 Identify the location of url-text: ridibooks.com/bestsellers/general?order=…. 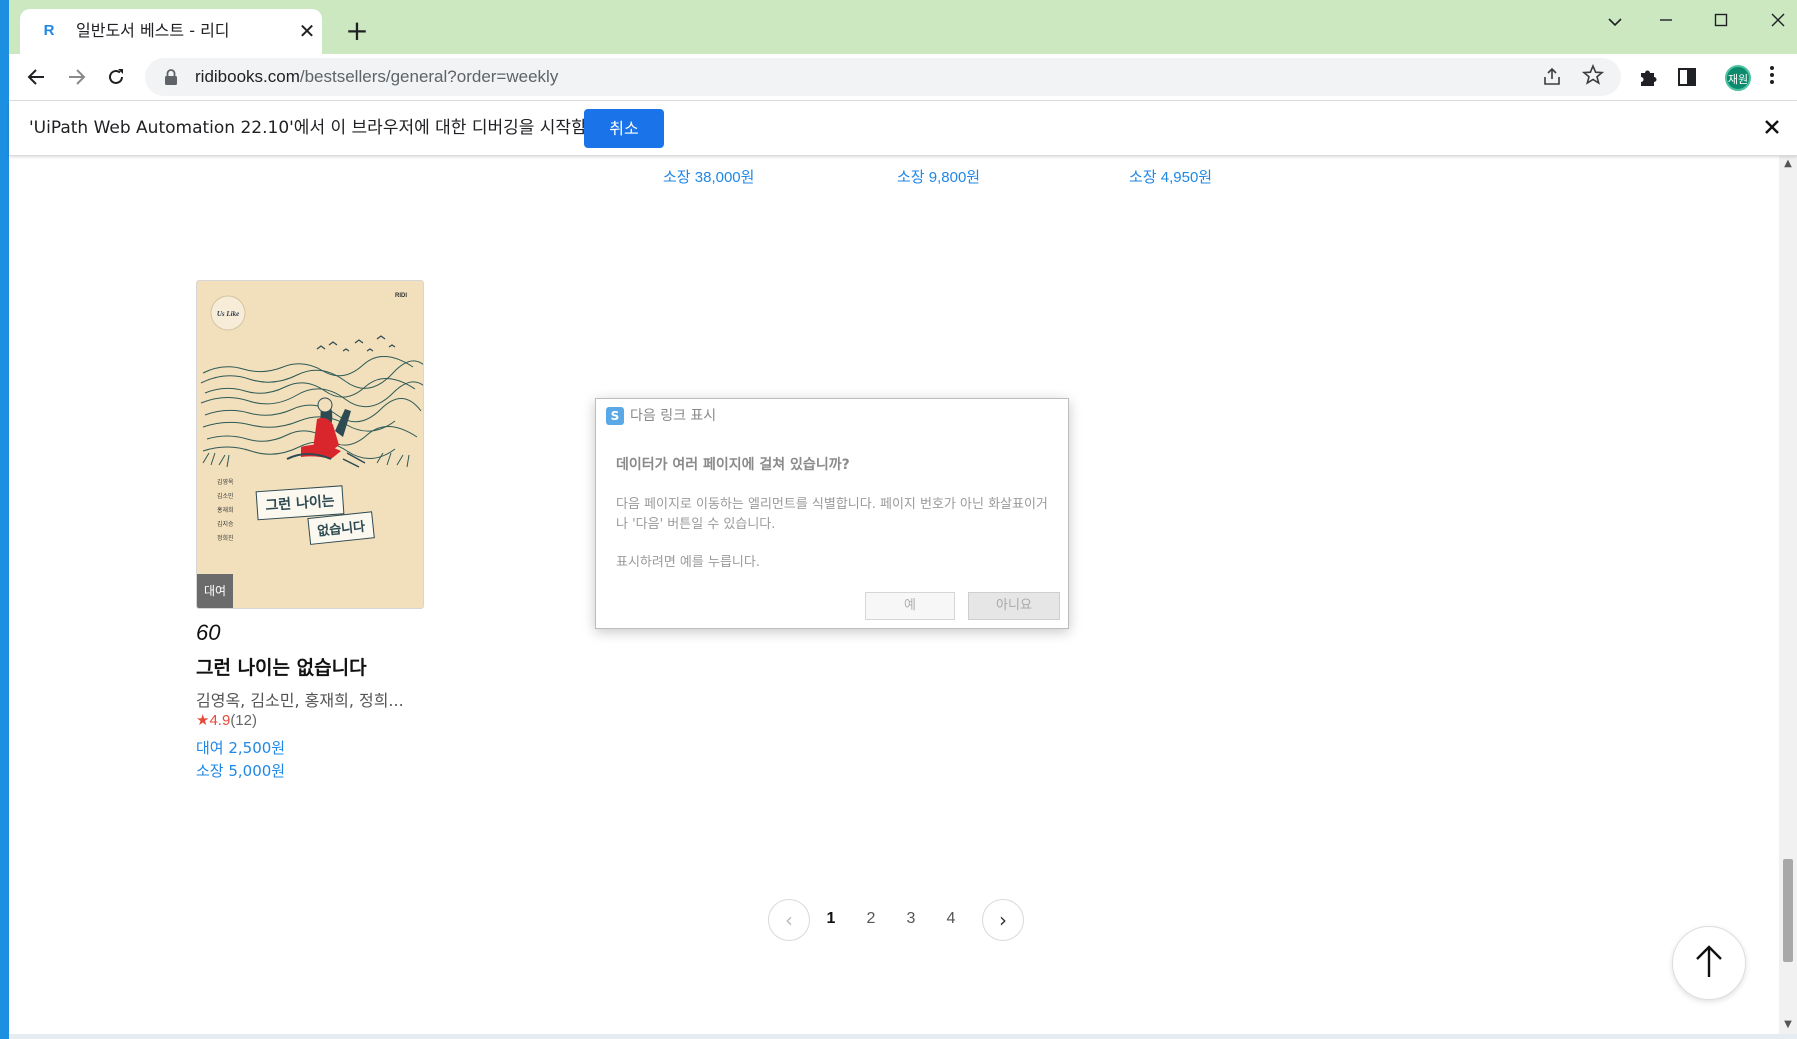
(376, 77).